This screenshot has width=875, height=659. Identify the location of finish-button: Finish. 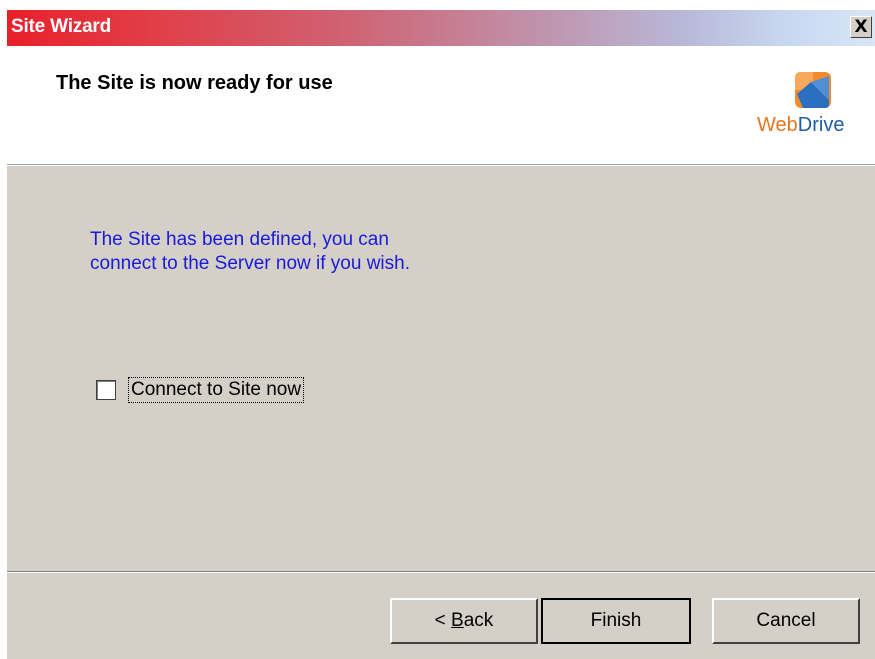
(616, 621).